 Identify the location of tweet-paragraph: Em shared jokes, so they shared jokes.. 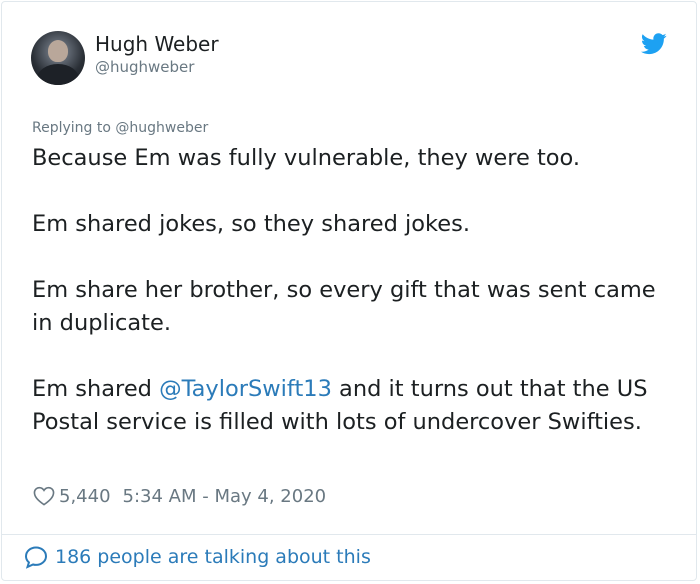
(251, 224).